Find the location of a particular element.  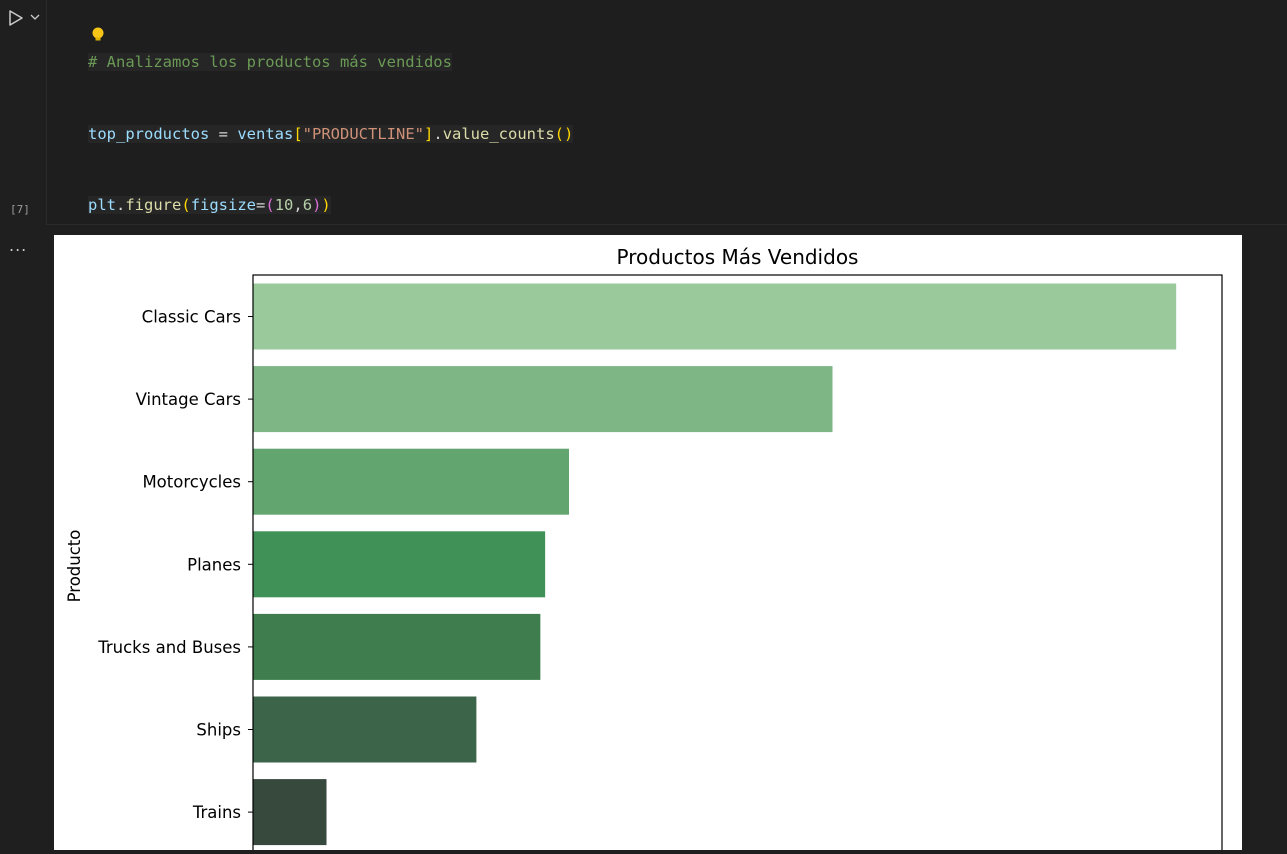

execution-count: [7] is located at coordinates (20, 209).